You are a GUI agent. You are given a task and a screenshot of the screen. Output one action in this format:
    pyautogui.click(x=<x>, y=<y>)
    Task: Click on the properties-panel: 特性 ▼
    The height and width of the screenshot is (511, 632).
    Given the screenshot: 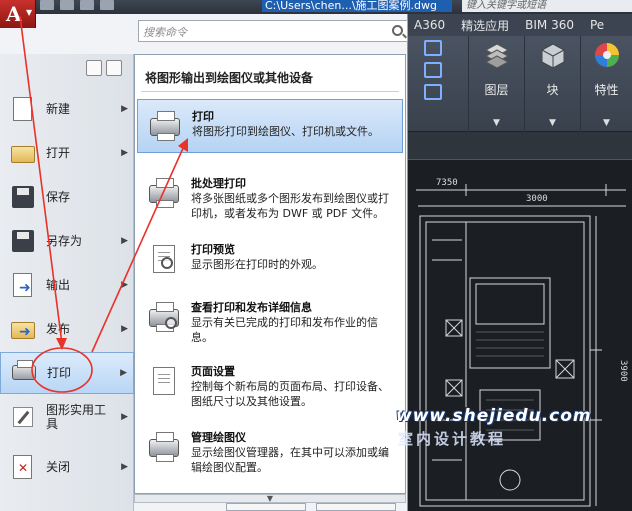 What is the action you would take?
    pyautogui.click(x=606, y=84)
    